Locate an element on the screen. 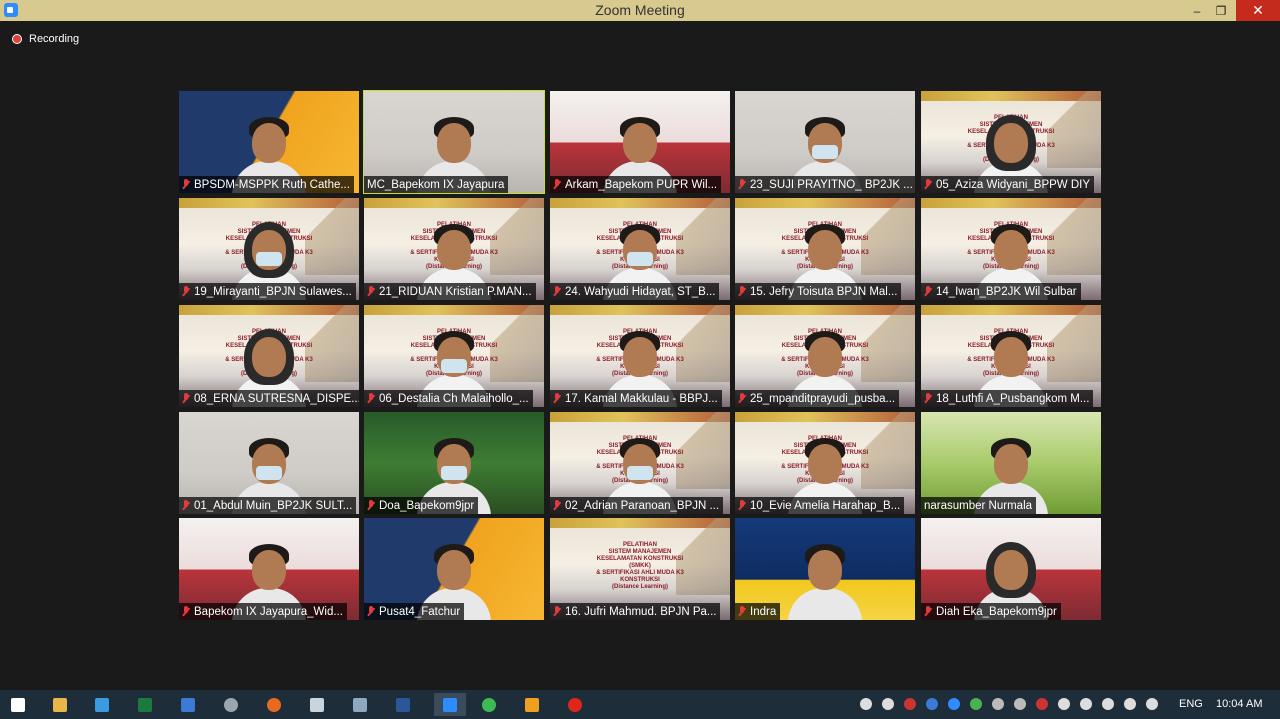 The height and width of the screenshot is (719, 1280). participant-name: Diah Eka_Bapekom9jpr is located at coordinates (996, 611).